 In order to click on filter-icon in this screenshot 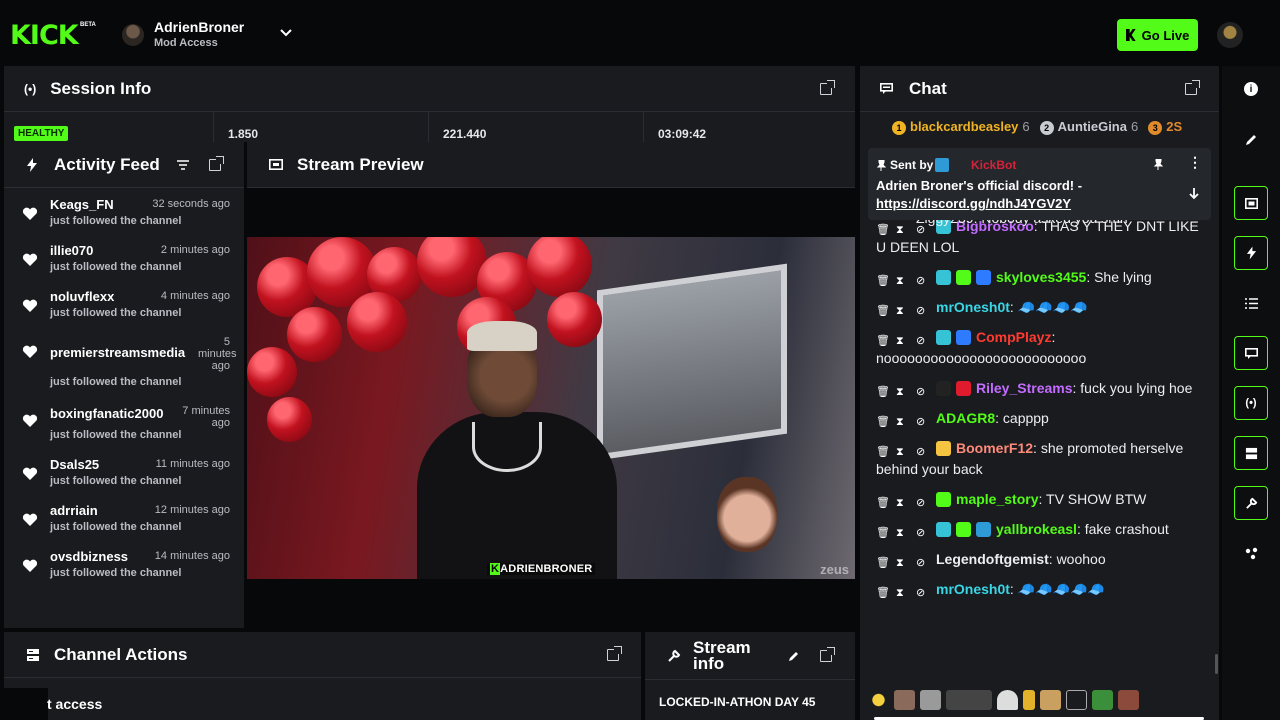, I will do `click(183, 165)`.